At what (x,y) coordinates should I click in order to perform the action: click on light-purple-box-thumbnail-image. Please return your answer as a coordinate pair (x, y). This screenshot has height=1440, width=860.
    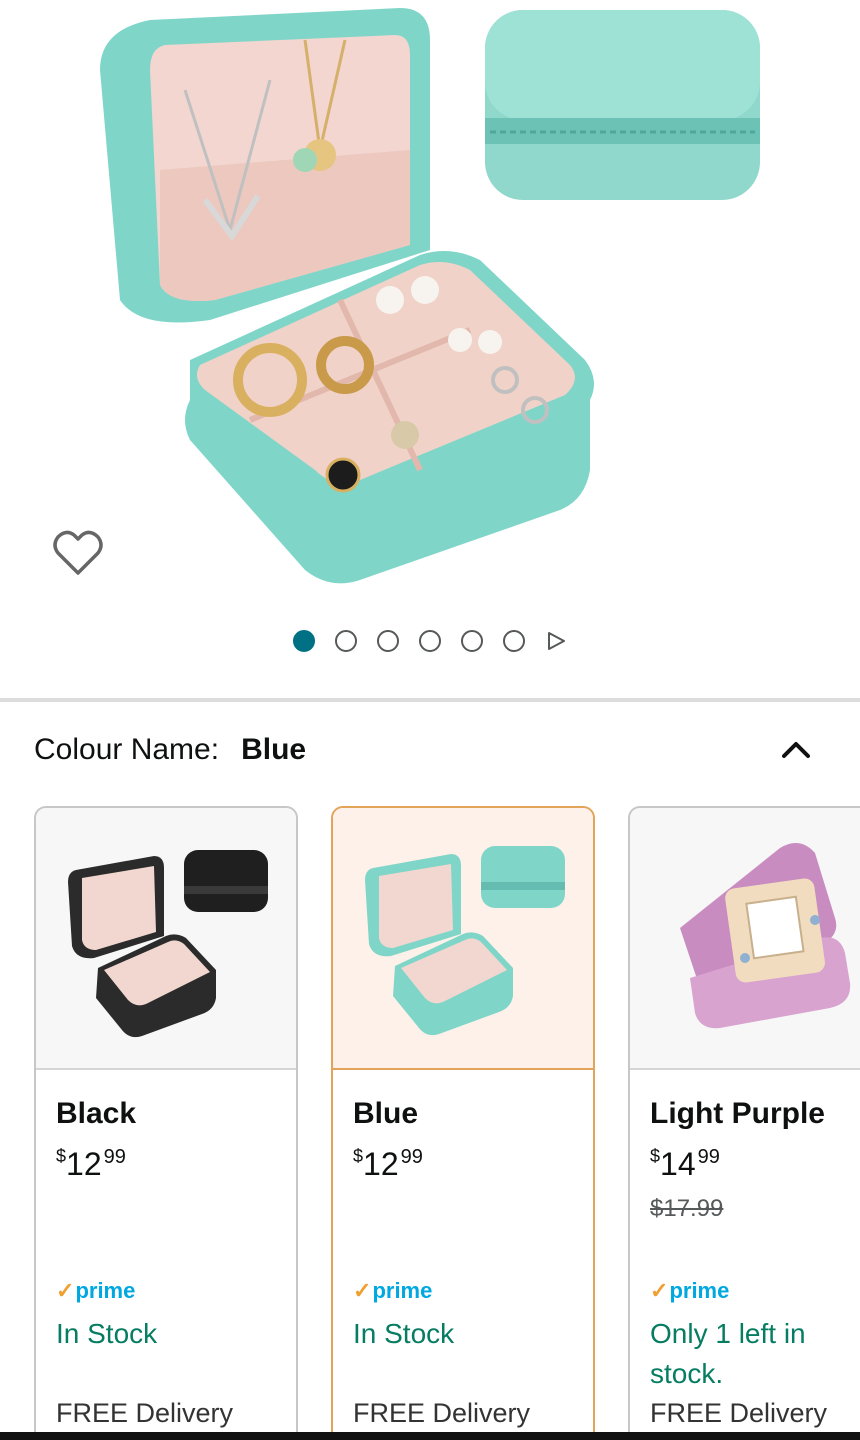
    Looking at the image, I should click on (765, 936).